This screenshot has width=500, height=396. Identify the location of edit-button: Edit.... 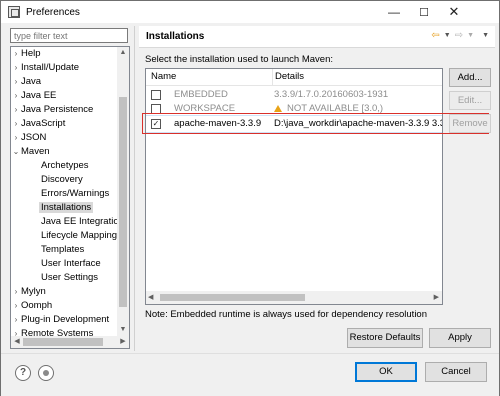
(470, 100).